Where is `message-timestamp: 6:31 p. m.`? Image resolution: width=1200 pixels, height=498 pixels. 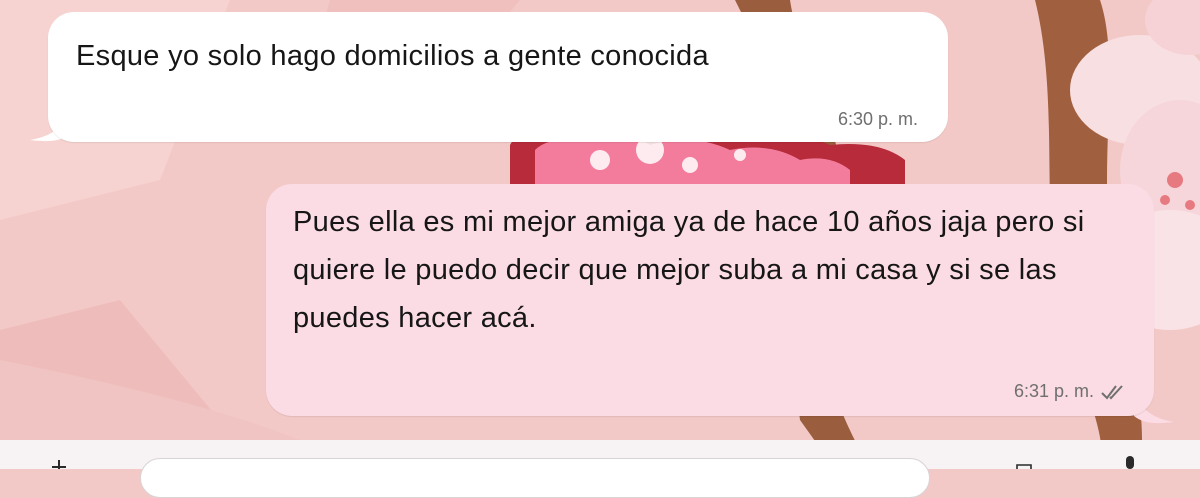 message-timestamp: 6:31 p. m. is located at coordinates (1053, 391).